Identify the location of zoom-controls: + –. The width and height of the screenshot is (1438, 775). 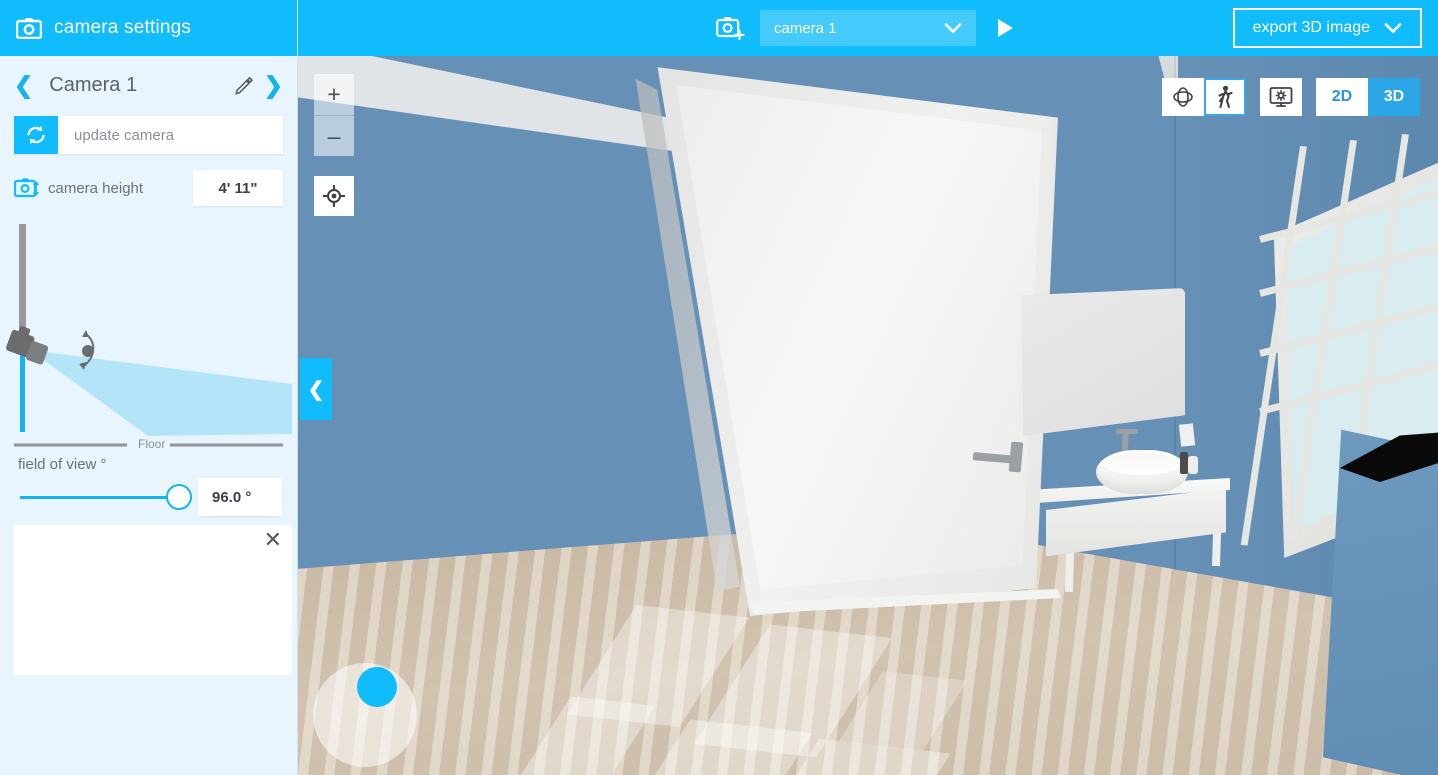
(334, 115).